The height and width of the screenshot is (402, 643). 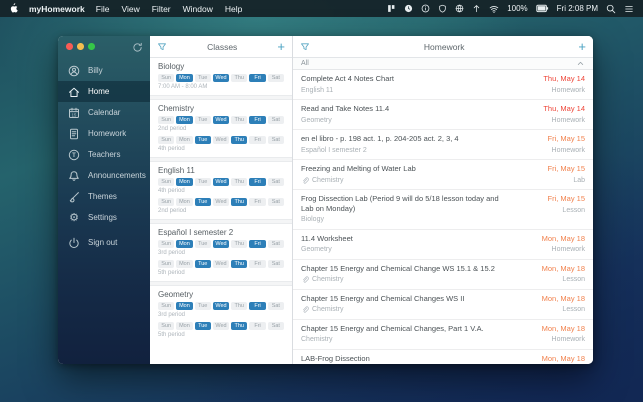 I want to click on menu-view: View, so click(x=130, y=9).